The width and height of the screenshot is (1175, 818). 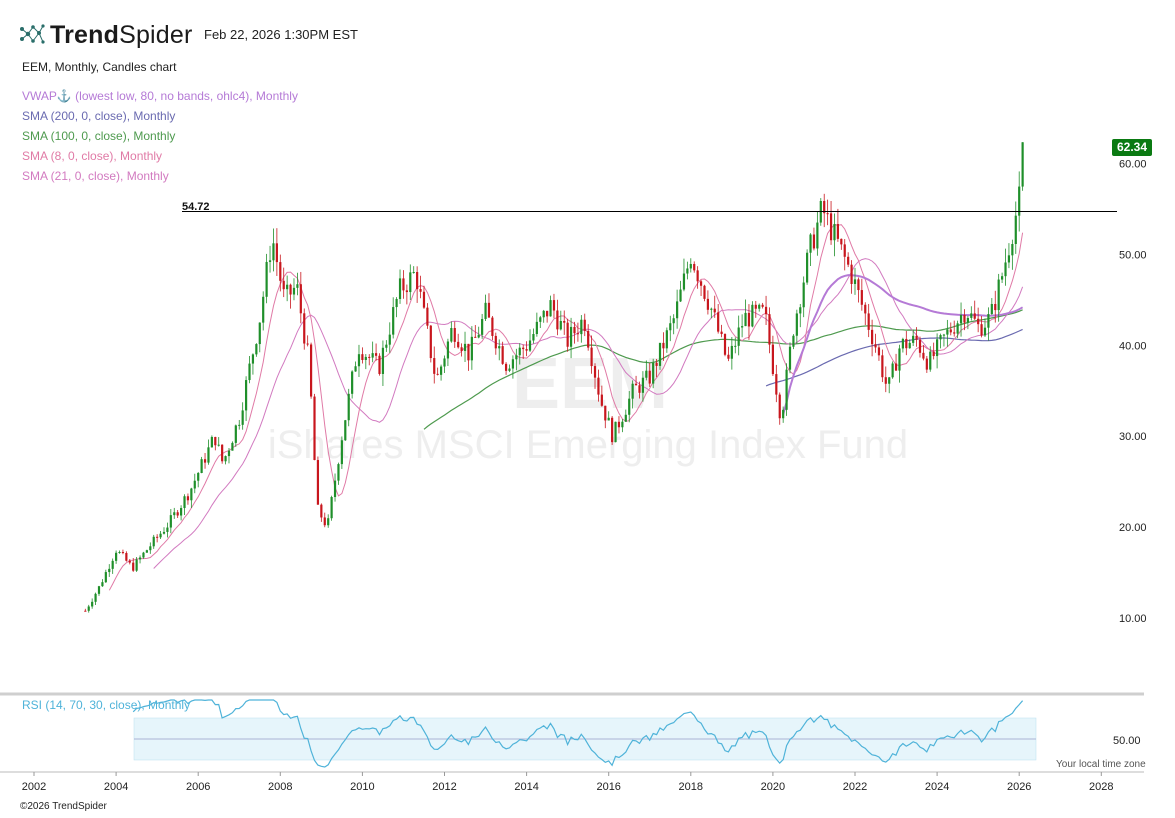 What do you see at coordinates (1127, 741) in the screenshot?
I see `rsi-axis-label: 50.00` at bounding box center [1127, 741].